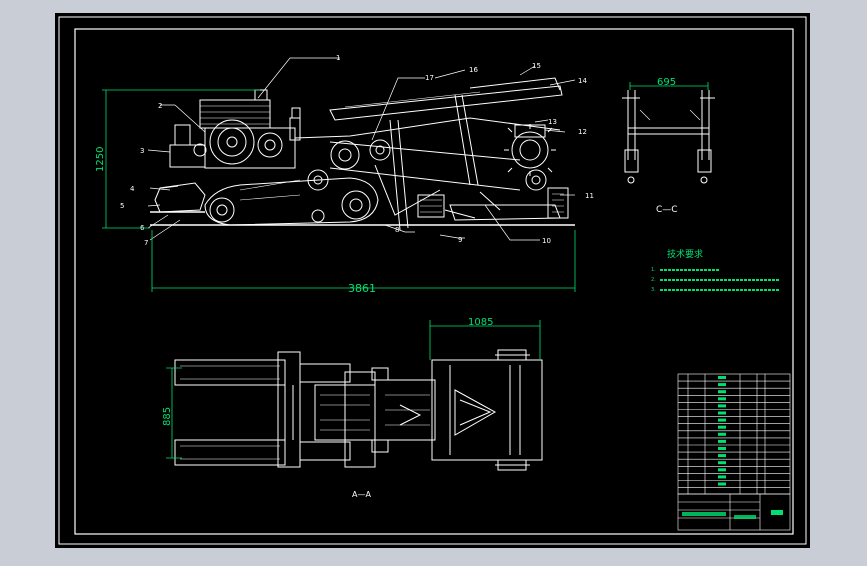  Describe the element at coordinates (552, 122) in the screenshot. I see `part-label-13: 13` at that location.